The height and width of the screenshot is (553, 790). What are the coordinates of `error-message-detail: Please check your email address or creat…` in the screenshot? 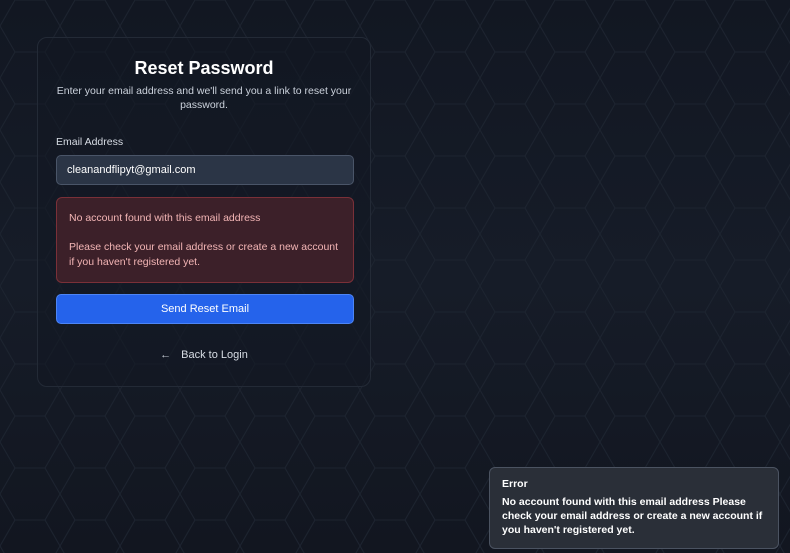 It's located at (204, 254).